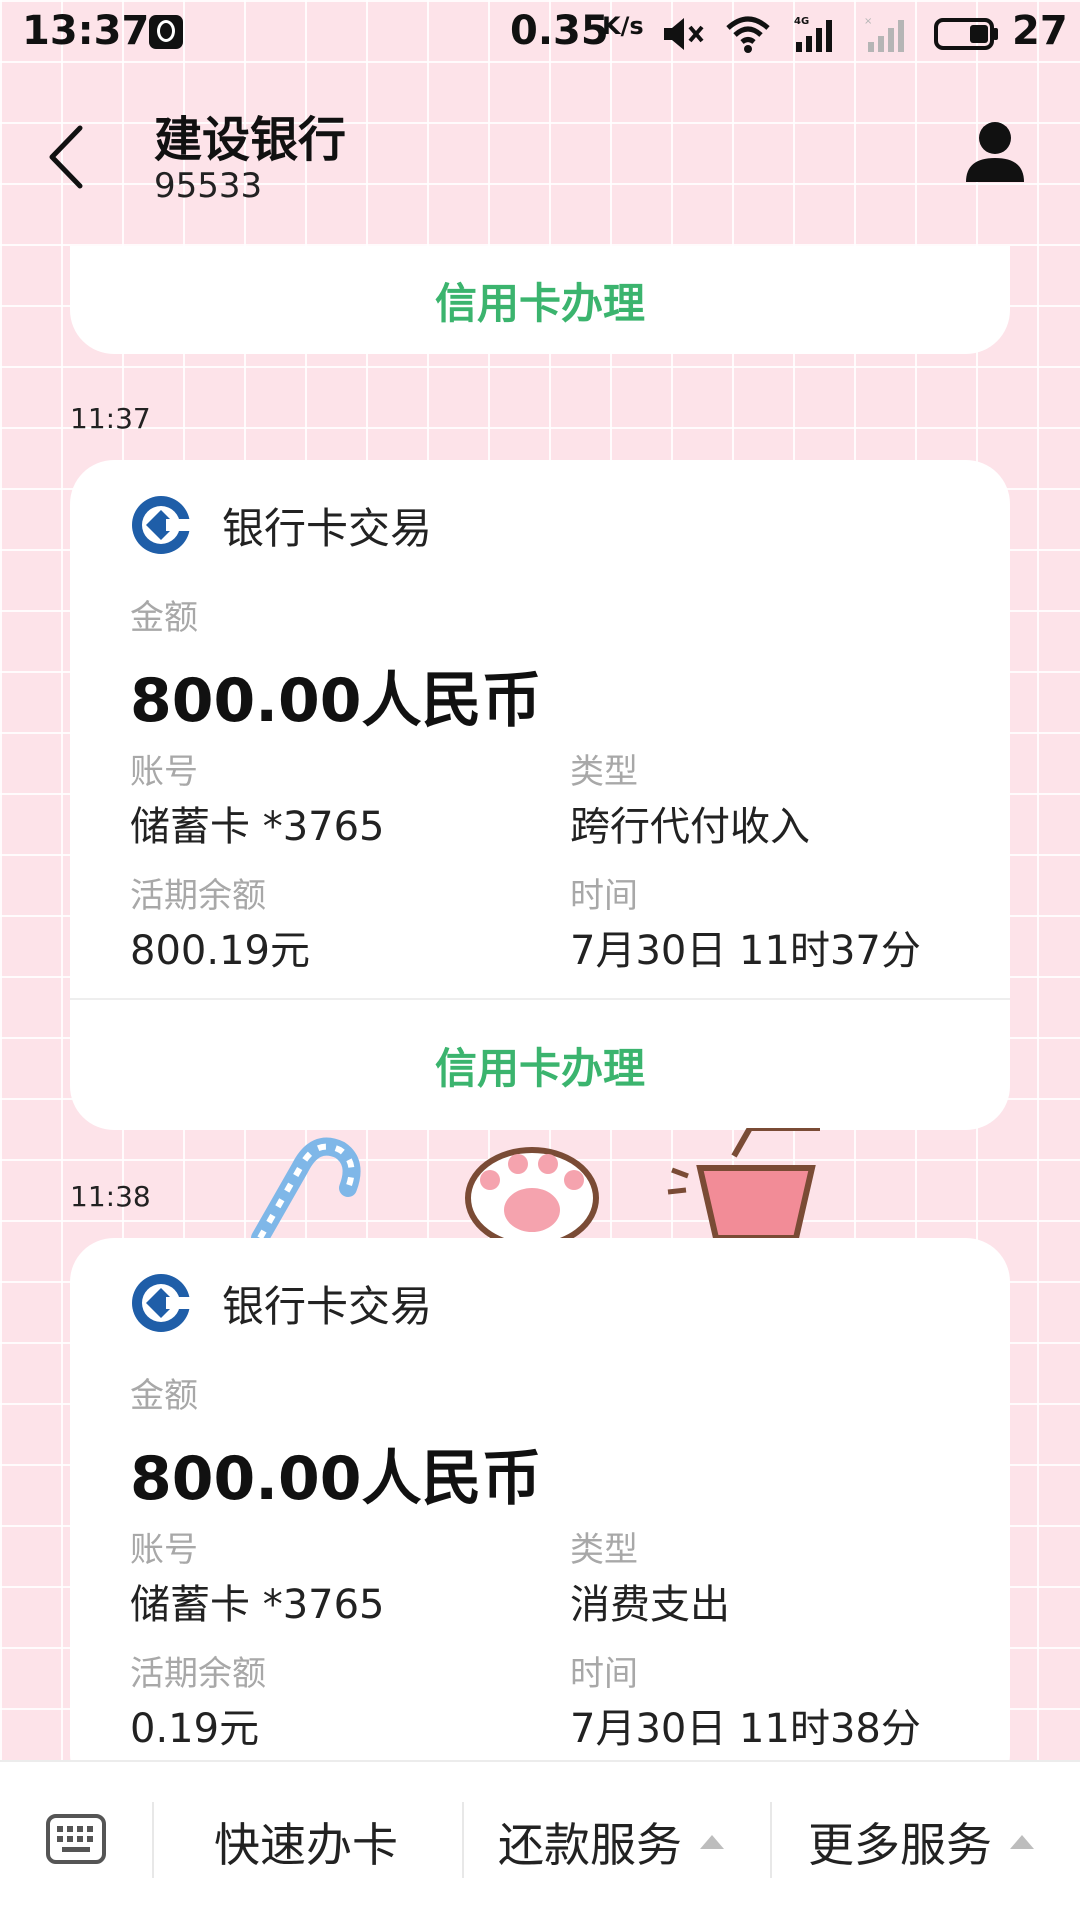 The width and height of the screenshot is (1080, 1922). What do you see at coordinates (801, 21) in the screenshot?
I see `svg-text: 4G` at bounding box center [801, 21].